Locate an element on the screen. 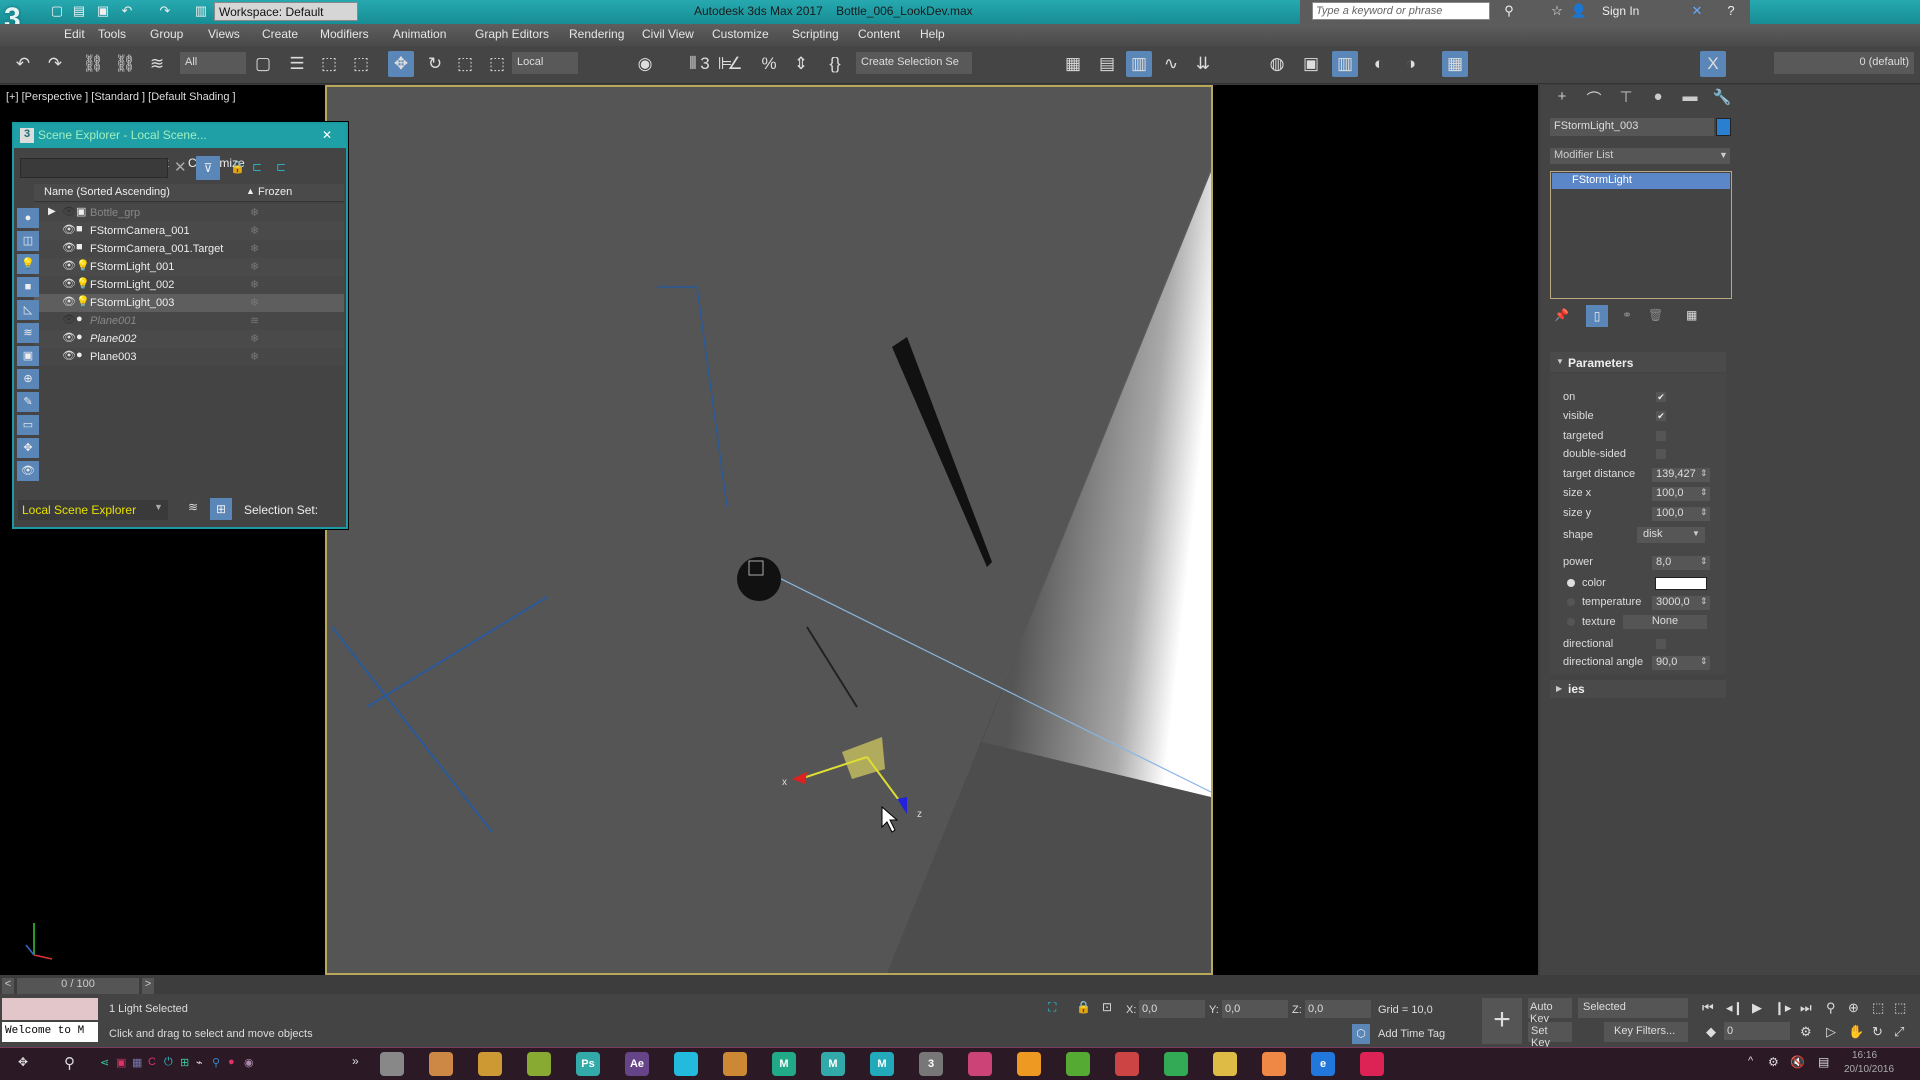  visible-checkbox: ✔ is located at coordinates (1661, 416).